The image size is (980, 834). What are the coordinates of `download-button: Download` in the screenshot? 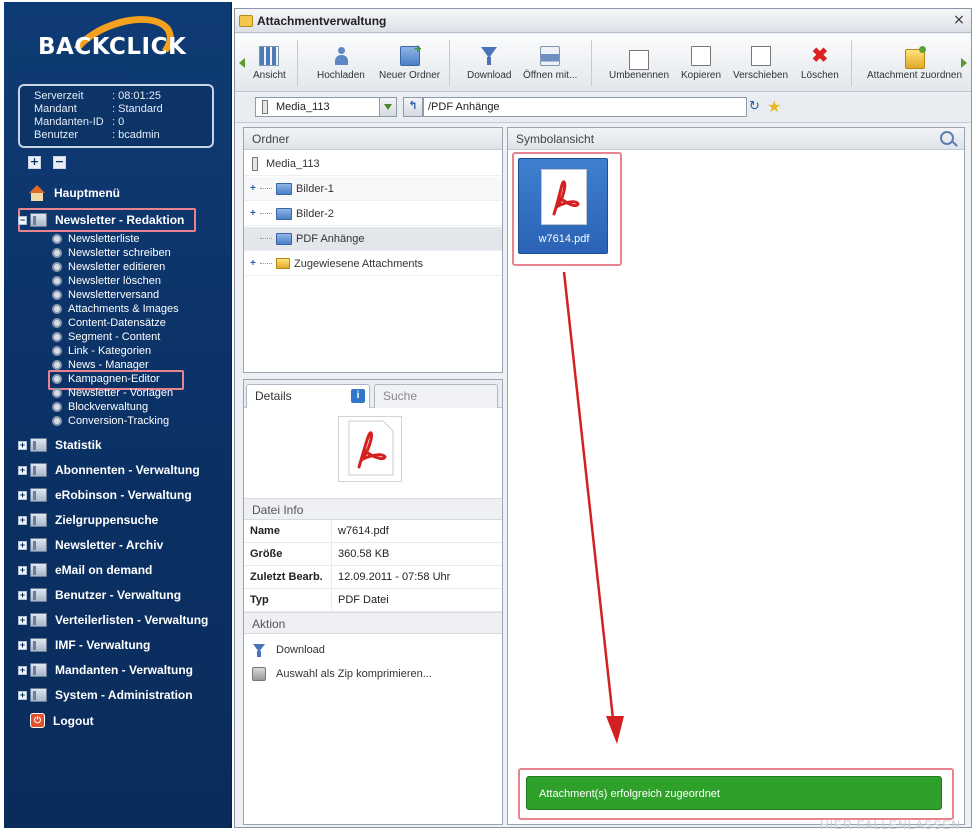 It's located at (489, 66).